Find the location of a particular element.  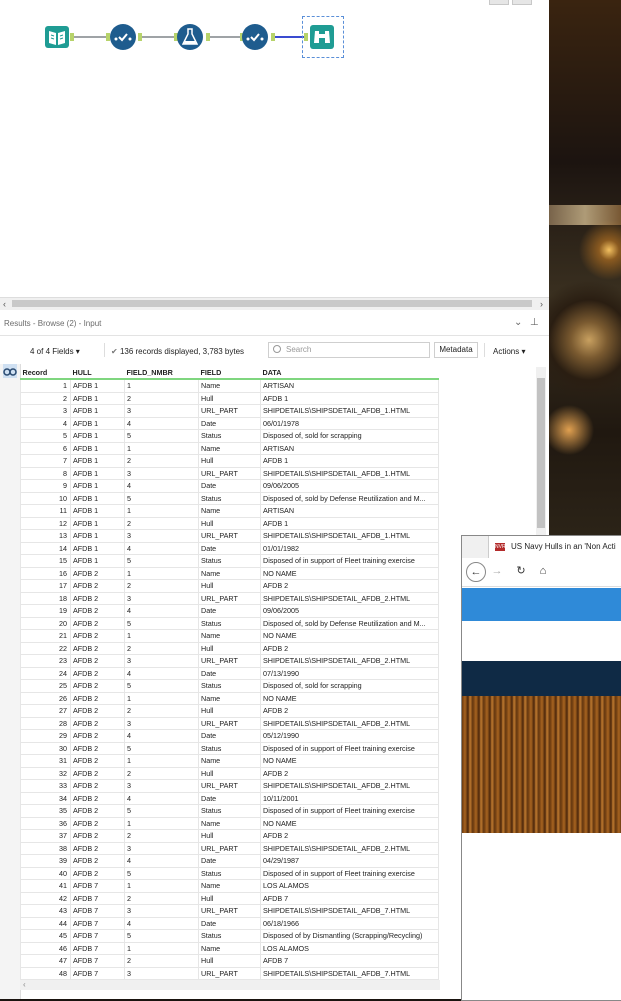

table-row: 46 AFDB 7 1 Name LOS ALAMOS is located at coordinates (229, 948).